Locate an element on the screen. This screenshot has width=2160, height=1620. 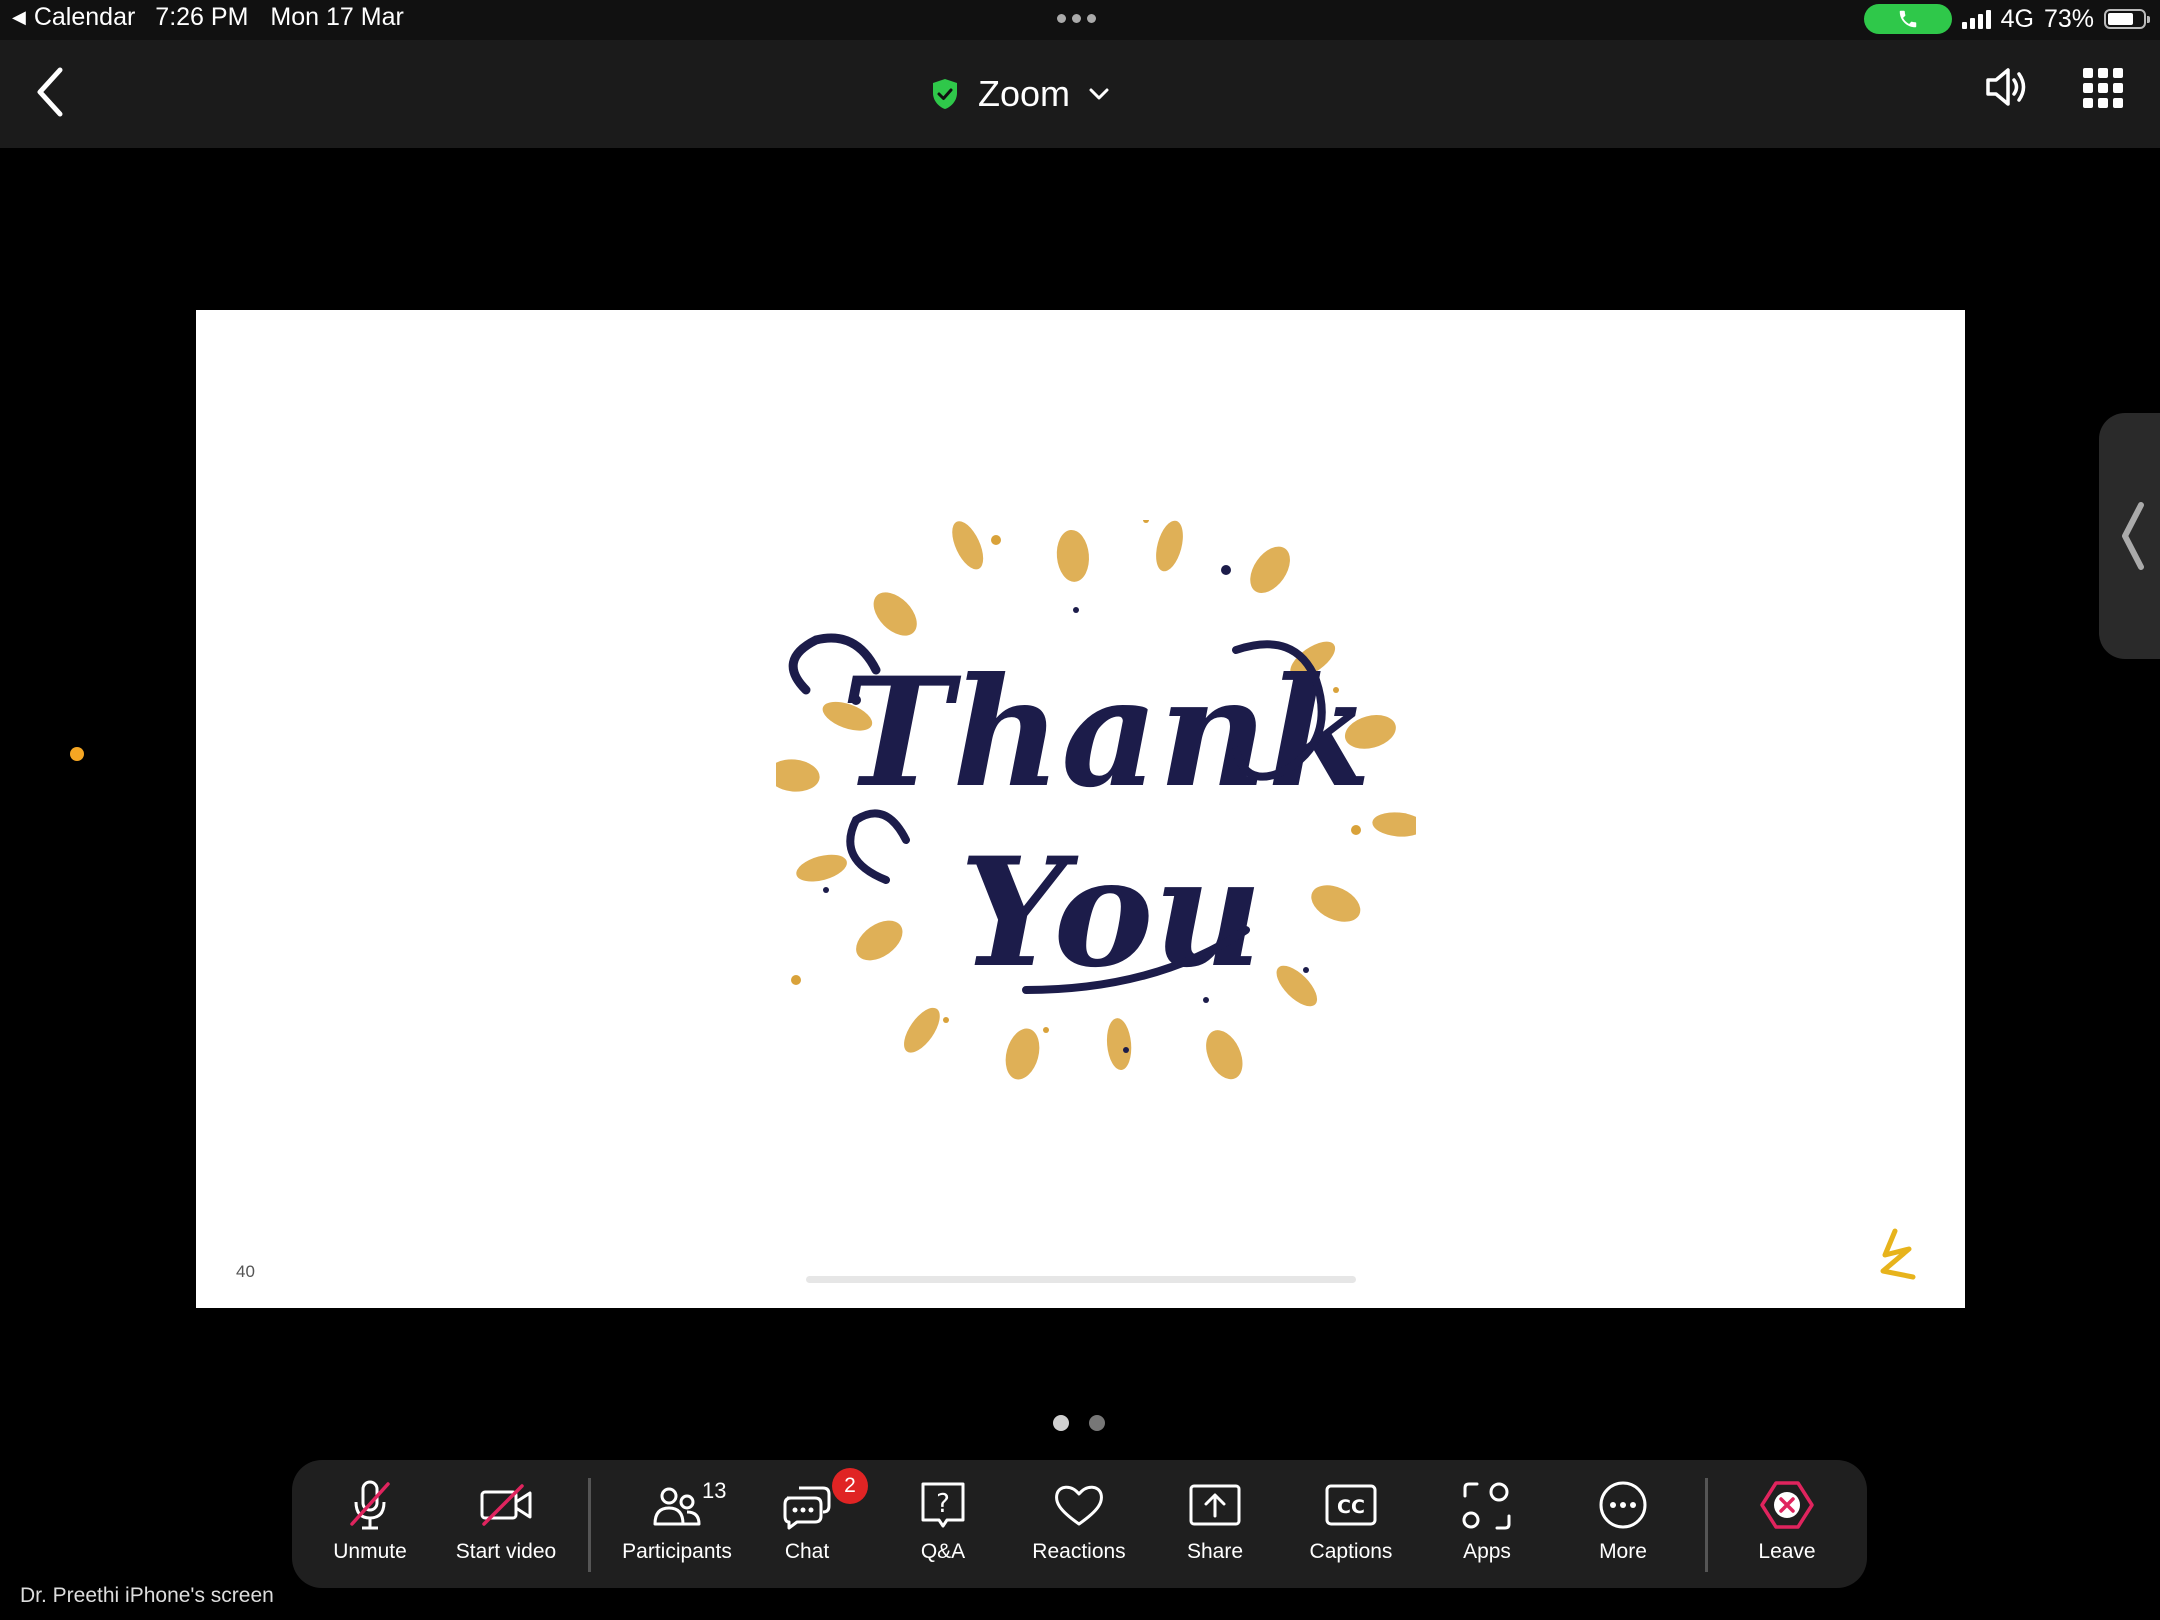
chat-label: Chat is located at coordinates (807, 1551).